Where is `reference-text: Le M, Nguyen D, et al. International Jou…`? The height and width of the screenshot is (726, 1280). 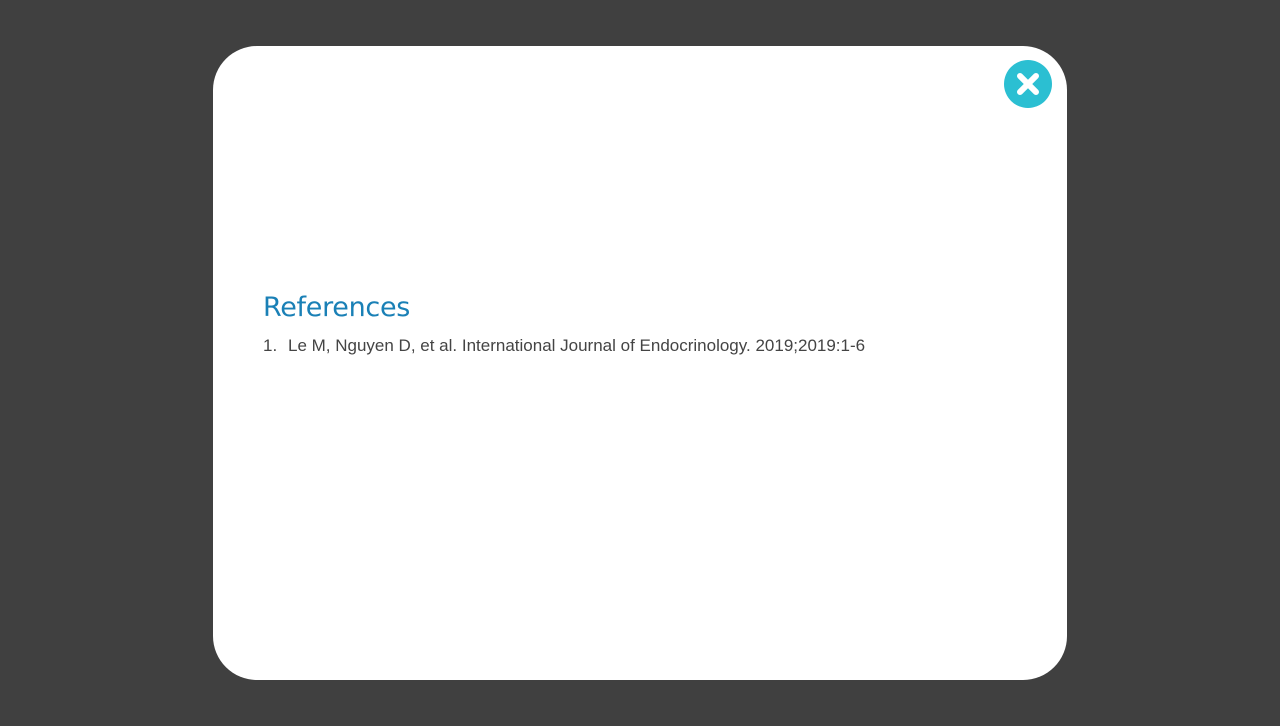 reference-text: Le M, Nguyen D, et al. International Jou… is located at coordinates (577, 345).